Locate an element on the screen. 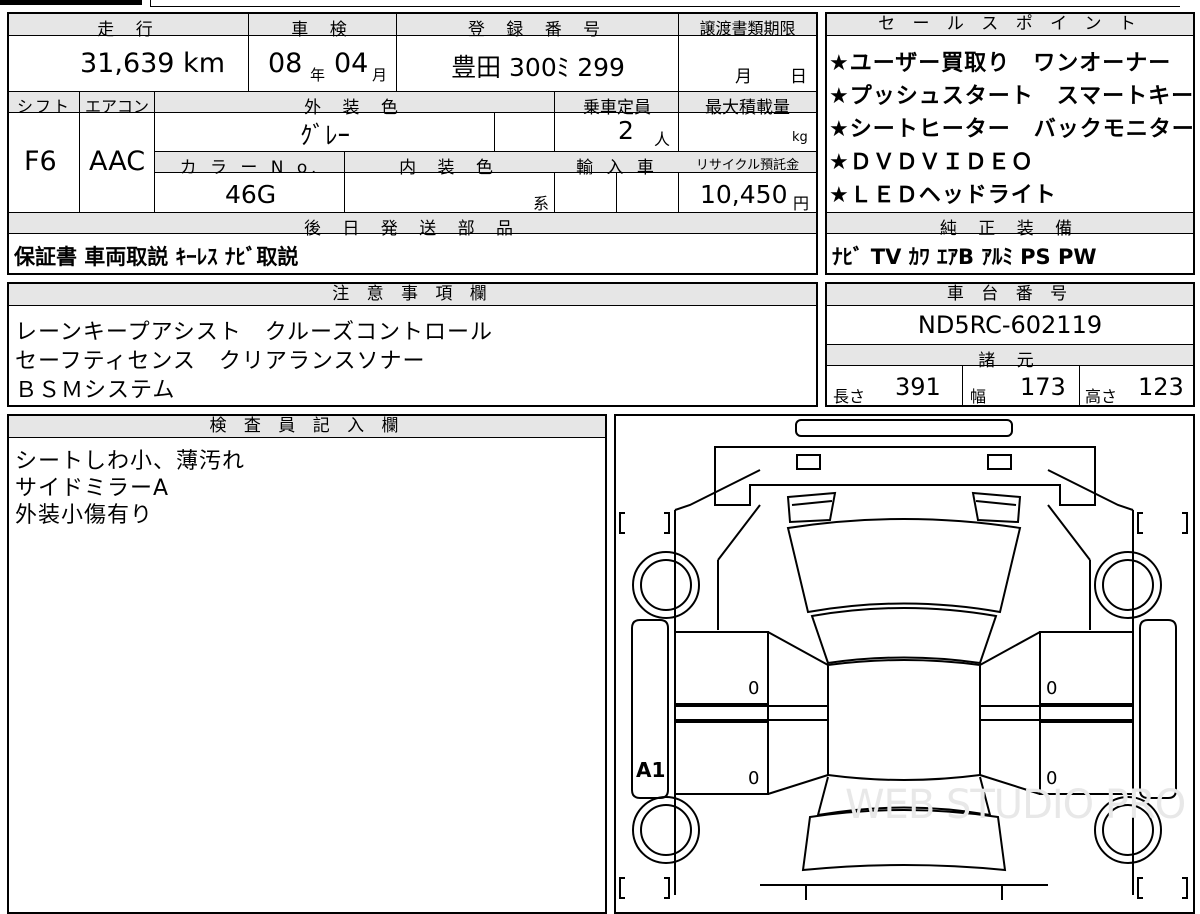 The image size is (1200, 914). inspector-header: 検 査 員 記 入 欄 is located at coordinates (307, 427).